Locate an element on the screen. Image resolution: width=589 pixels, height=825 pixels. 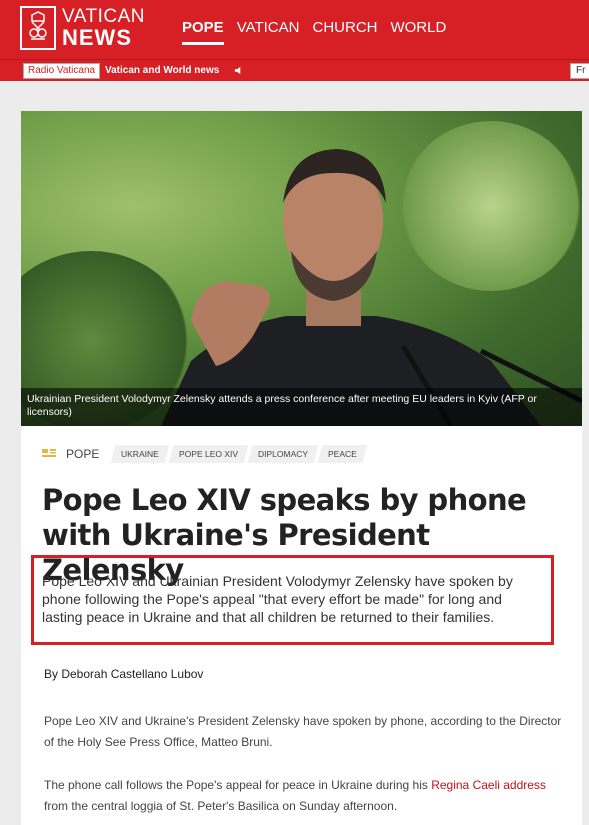
article-byline: By Deborah Castellano Lubov is located at coordinates (124, 674).